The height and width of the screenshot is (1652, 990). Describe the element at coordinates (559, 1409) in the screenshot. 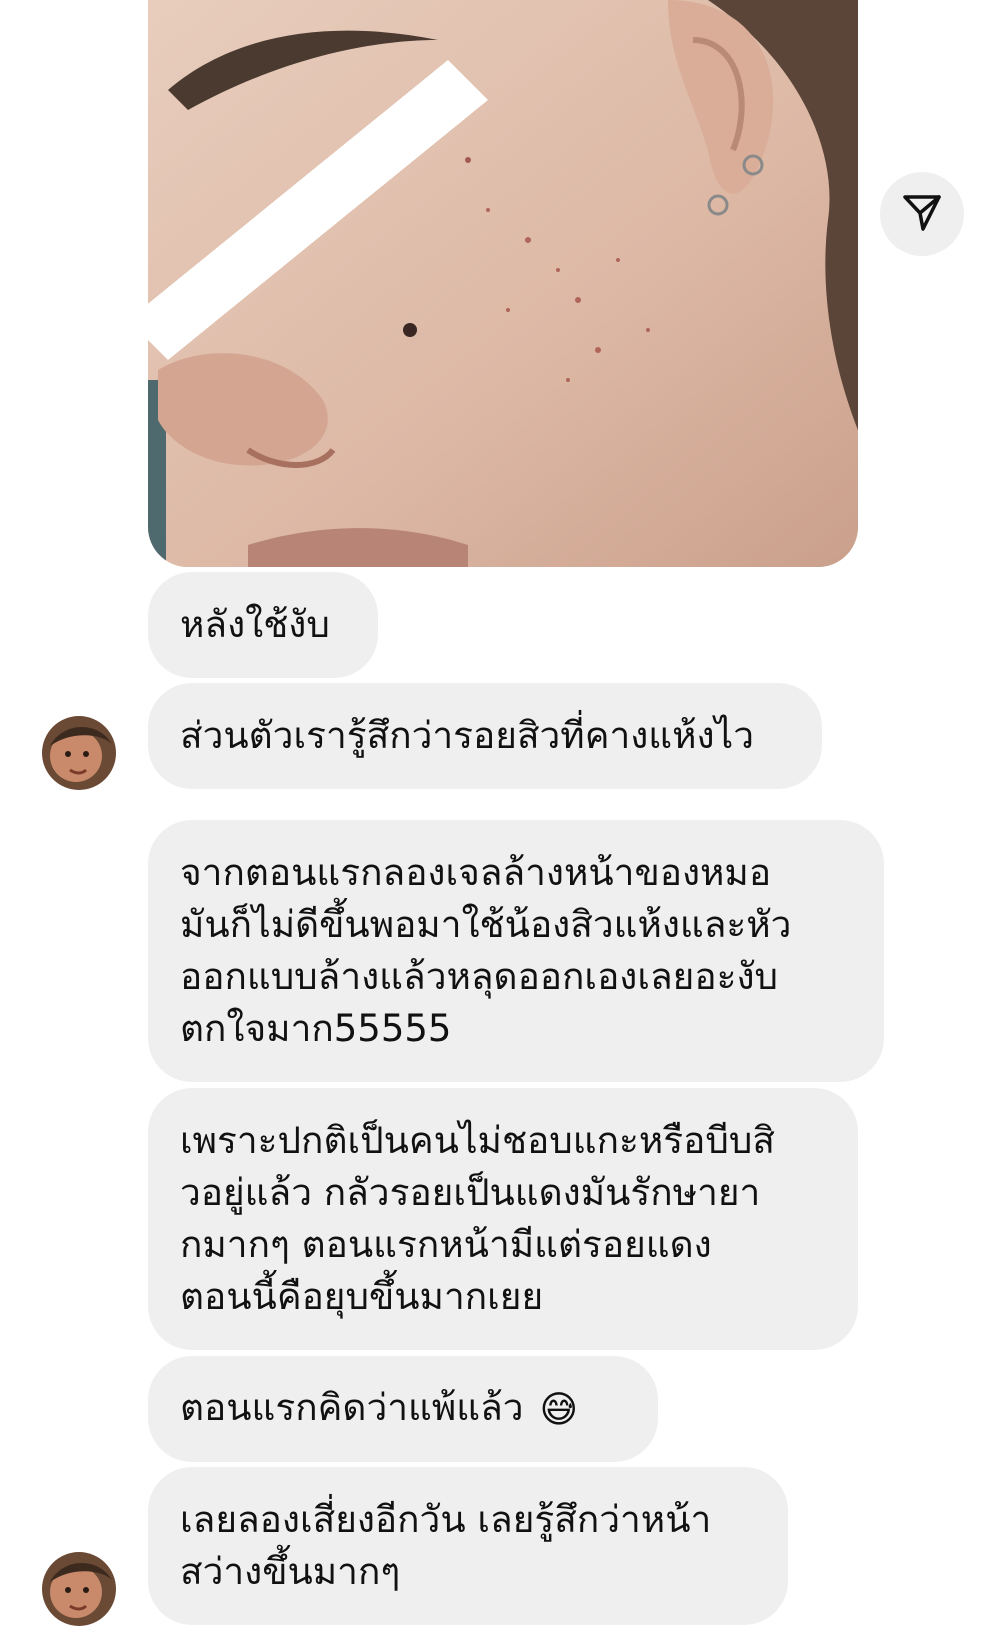

I see `grinning-sweat-emoji: 😅` at that location.